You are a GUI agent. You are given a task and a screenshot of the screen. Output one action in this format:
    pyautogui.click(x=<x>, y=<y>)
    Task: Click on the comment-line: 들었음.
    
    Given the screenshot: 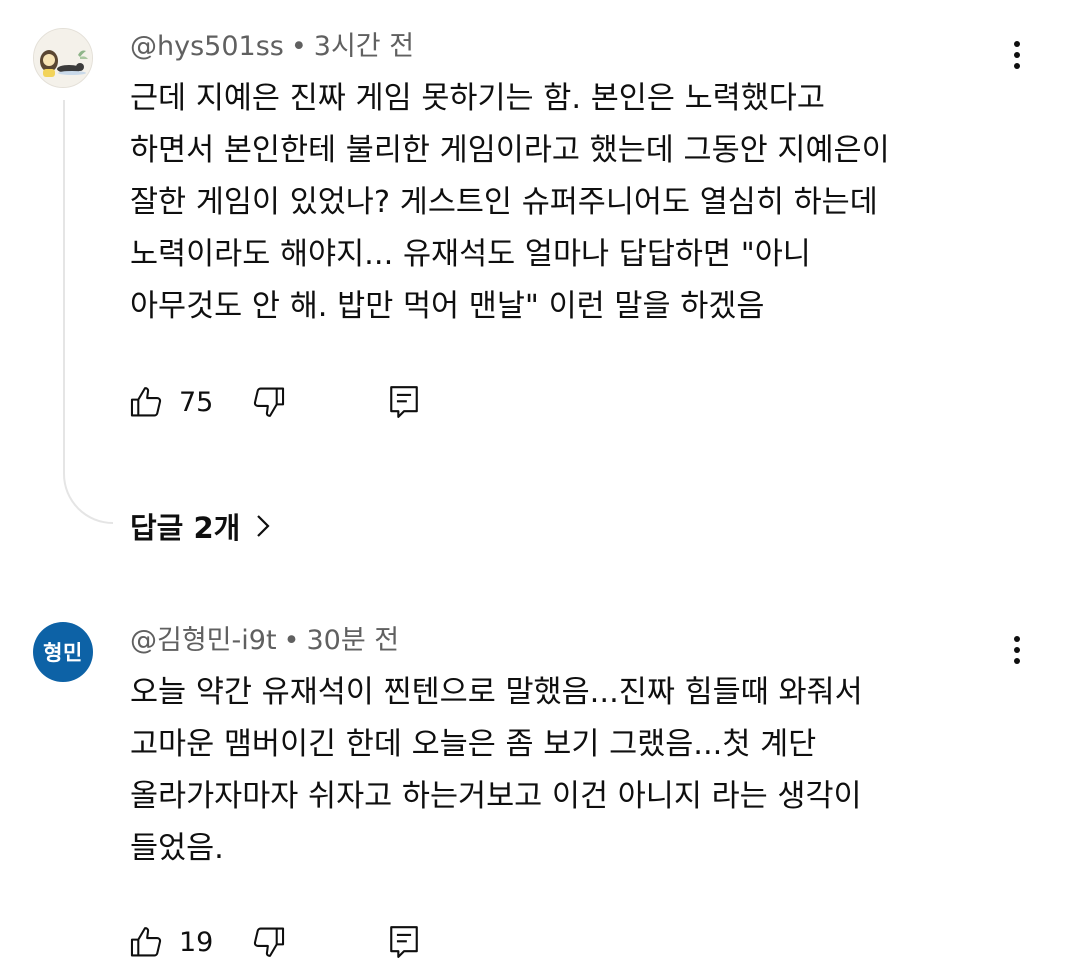 What is the action you would take?
    pyautogui.click(x=177, y=848)
    